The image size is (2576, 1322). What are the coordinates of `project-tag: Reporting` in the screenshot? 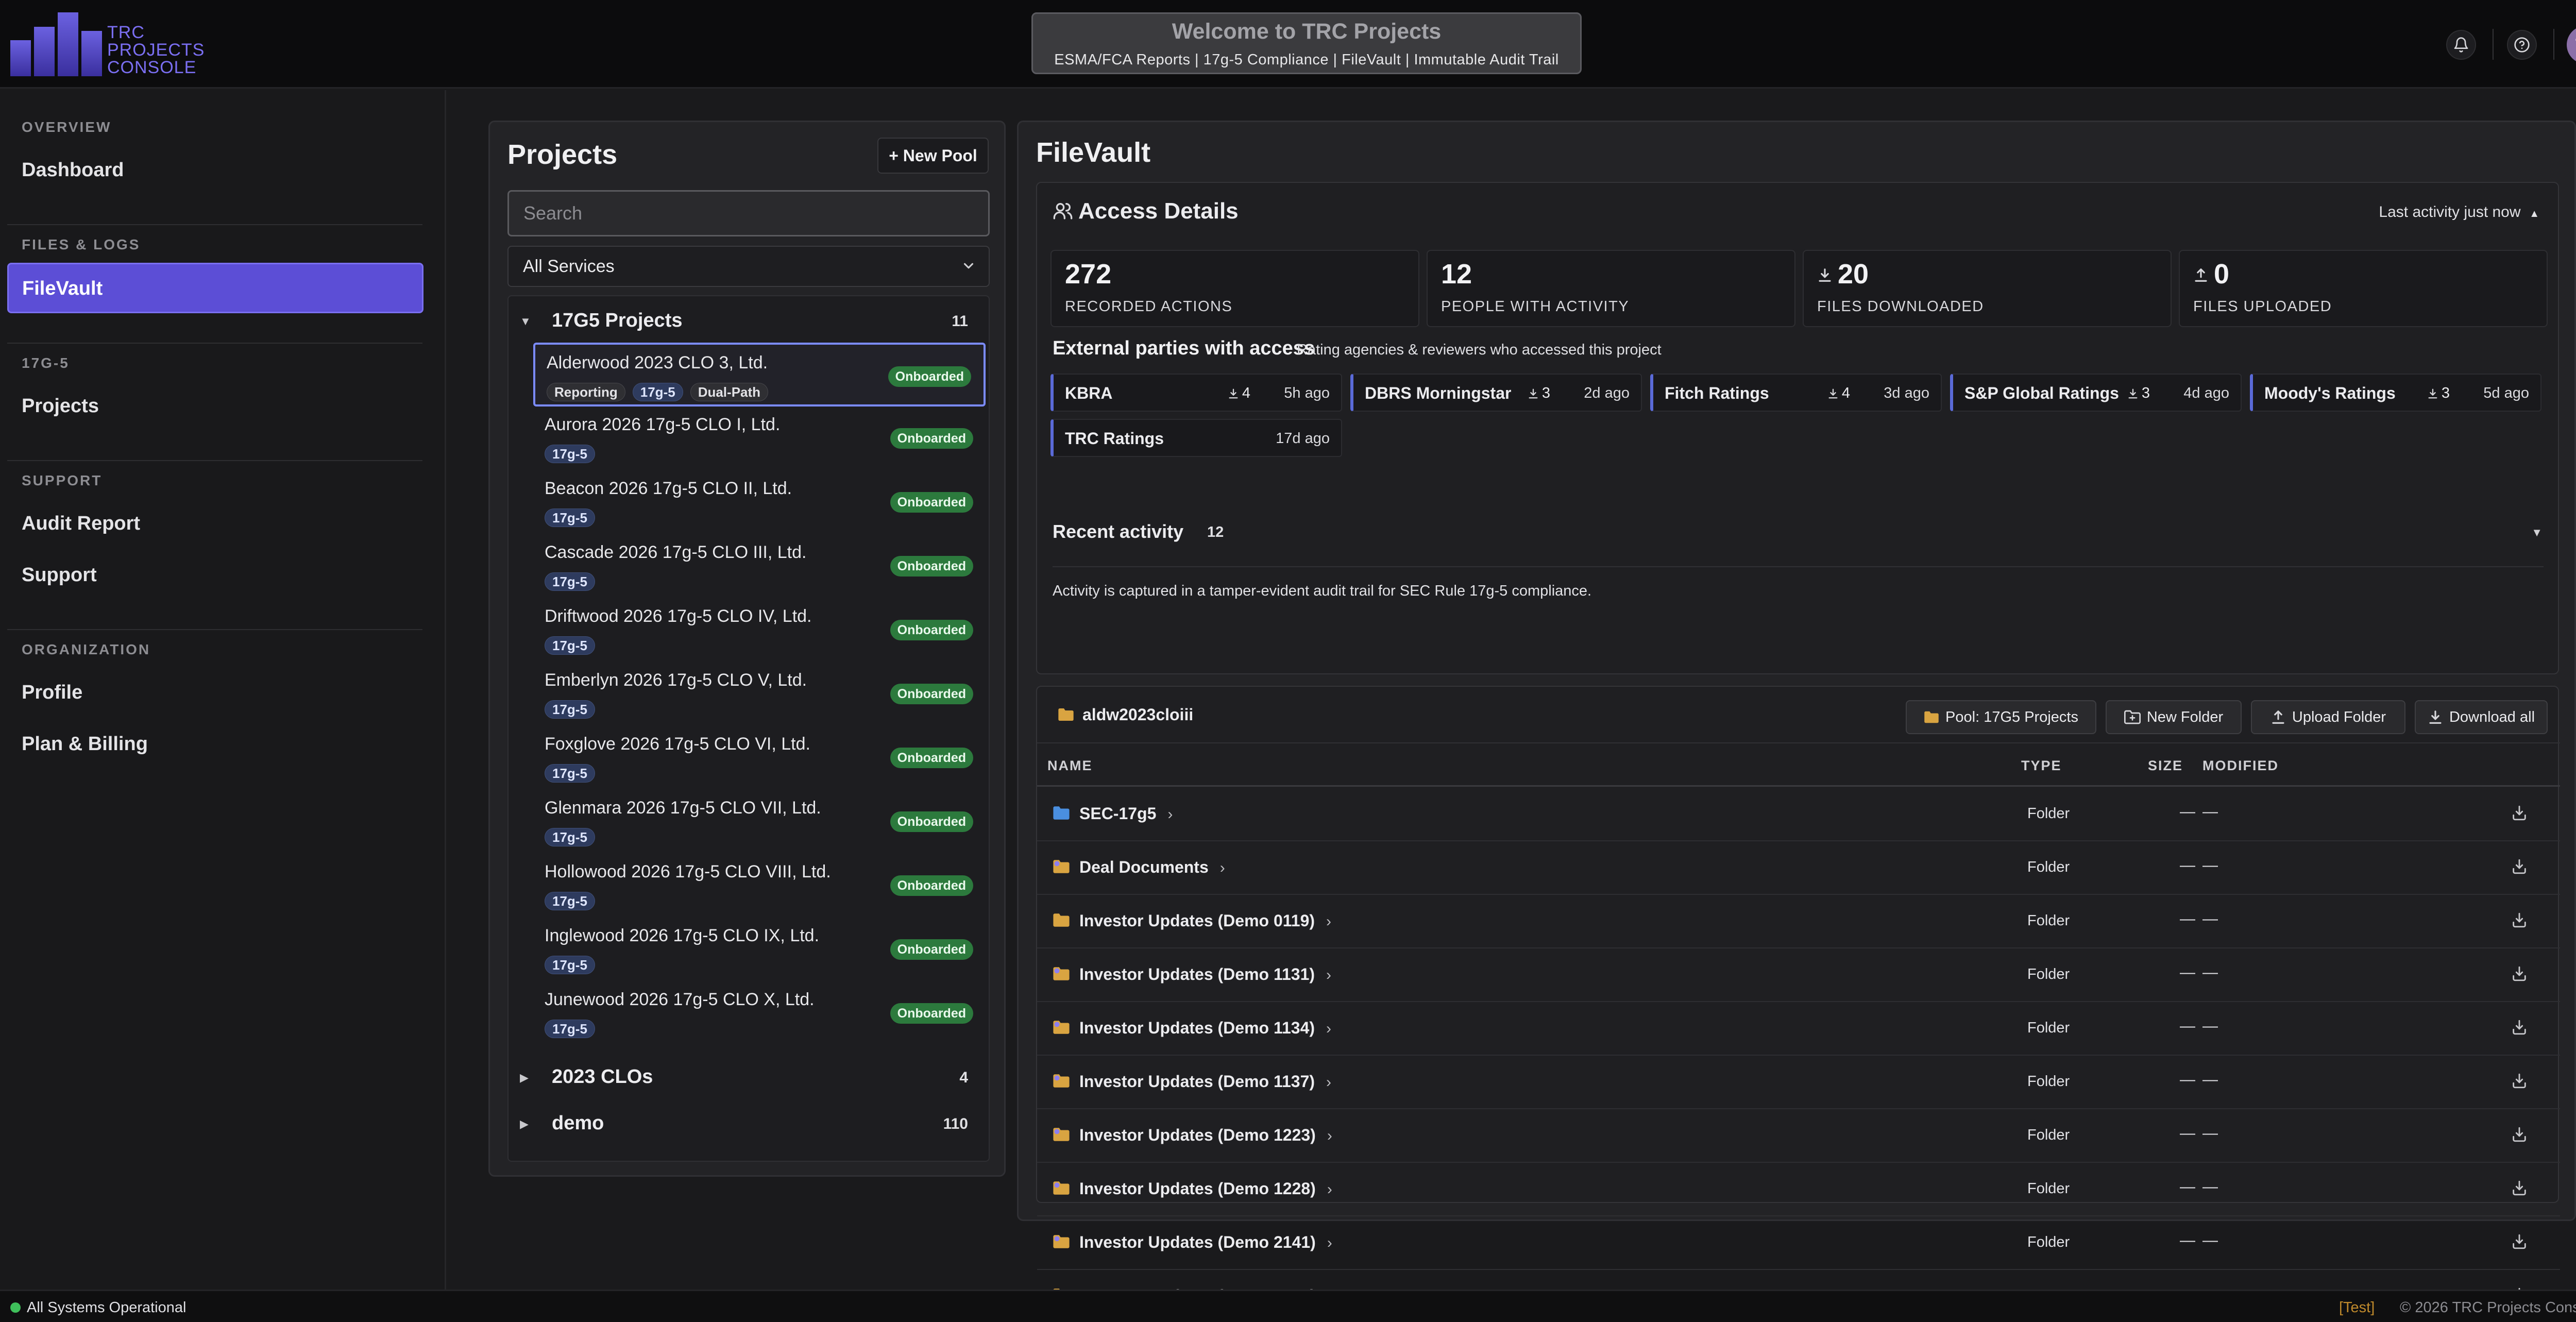 It's located at (586, 392).